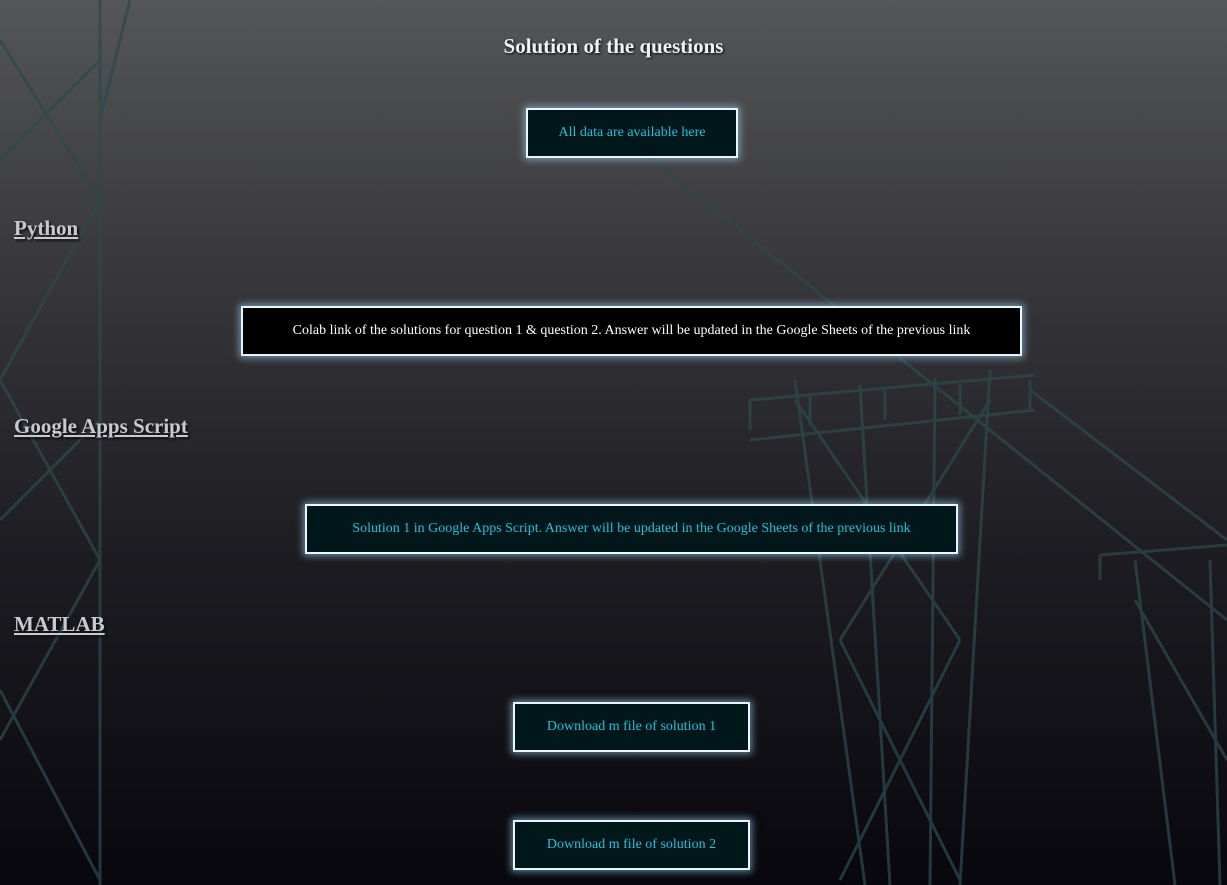  What do you see at coordinates (631, 845) in the screenshot?
I see `download-solution-2-button: Download m file of solution 2` at bounding box center [631, 845].